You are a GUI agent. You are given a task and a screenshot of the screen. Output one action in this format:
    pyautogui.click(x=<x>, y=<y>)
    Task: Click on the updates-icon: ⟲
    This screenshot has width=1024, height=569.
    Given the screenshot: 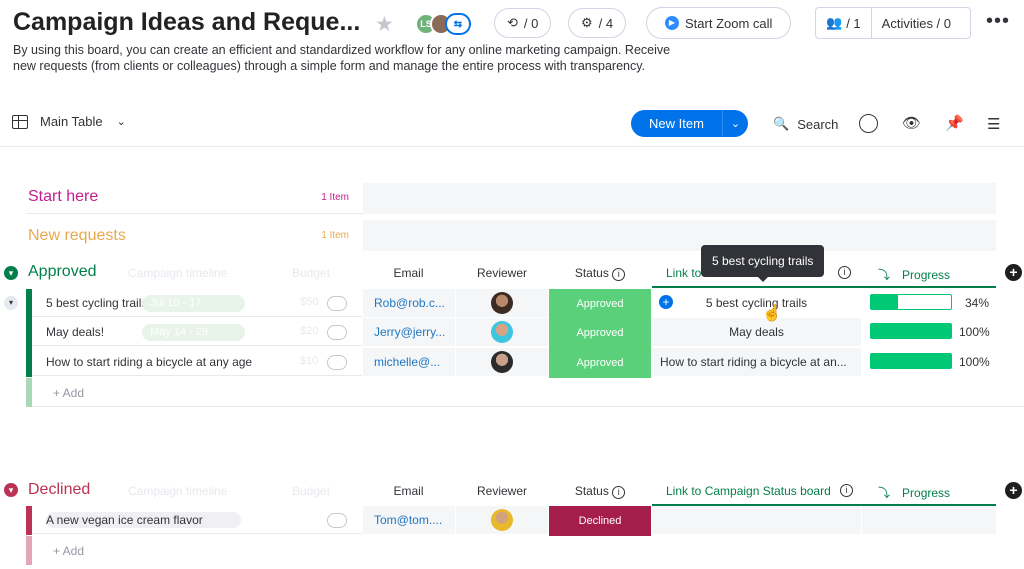 What is the action you would take?
    pyautogui.click(x=512, y=22)
    